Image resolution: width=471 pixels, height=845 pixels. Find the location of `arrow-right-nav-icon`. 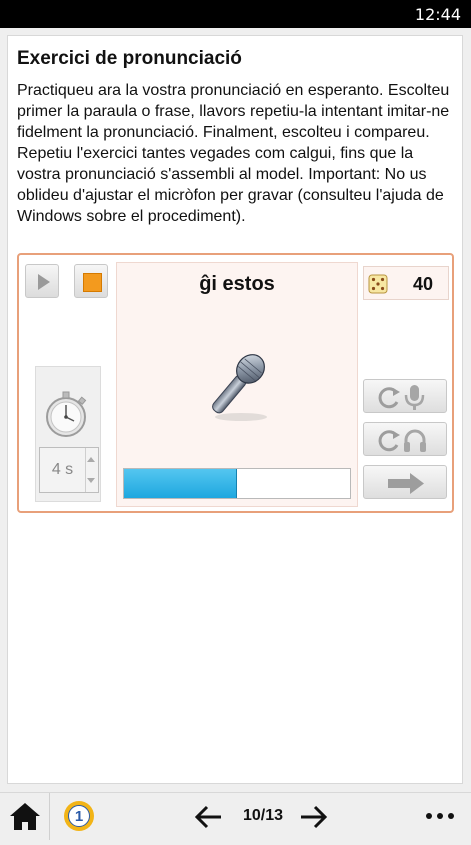

arrow-right-nav-icon is located at coordinates (314, 817).